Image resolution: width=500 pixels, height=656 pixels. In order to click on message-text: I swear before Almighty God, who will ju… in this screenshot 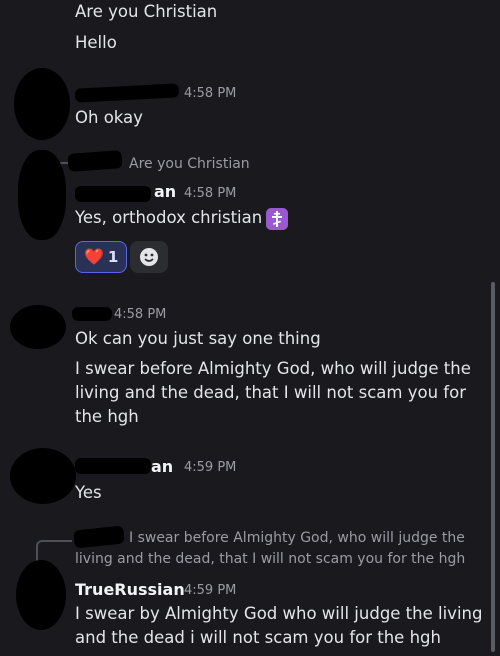, I will do `click(273, 392)`.